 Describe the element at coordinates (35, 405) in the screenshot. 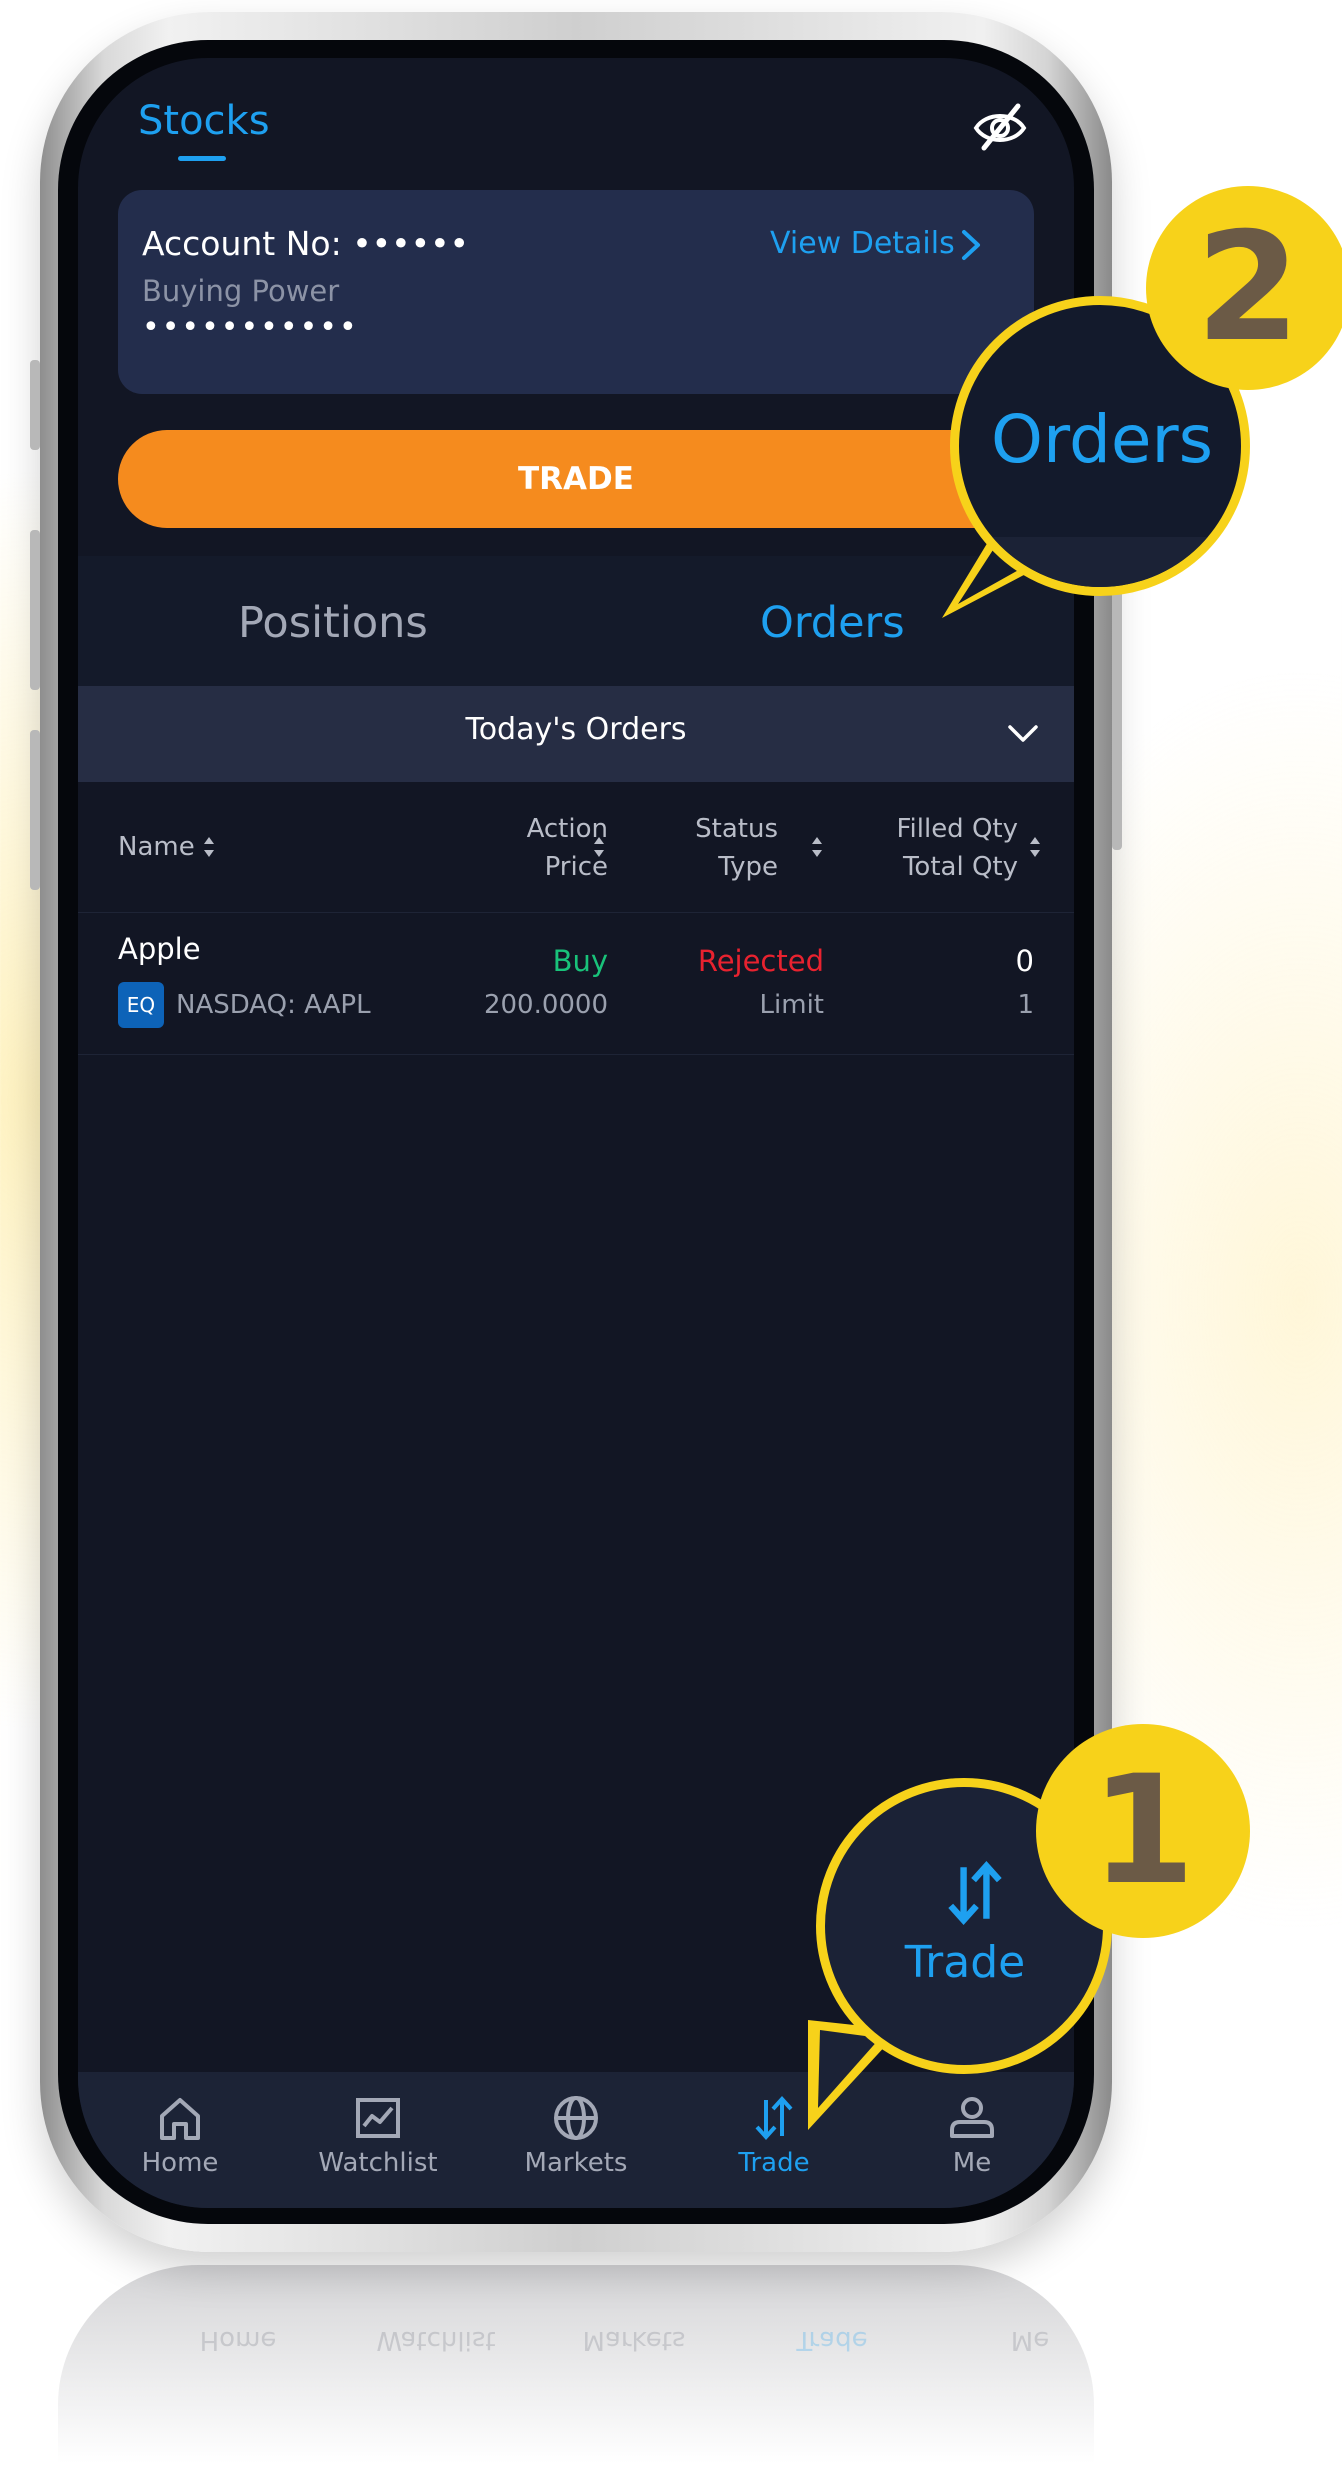

I see `phone-side-button` at that location.